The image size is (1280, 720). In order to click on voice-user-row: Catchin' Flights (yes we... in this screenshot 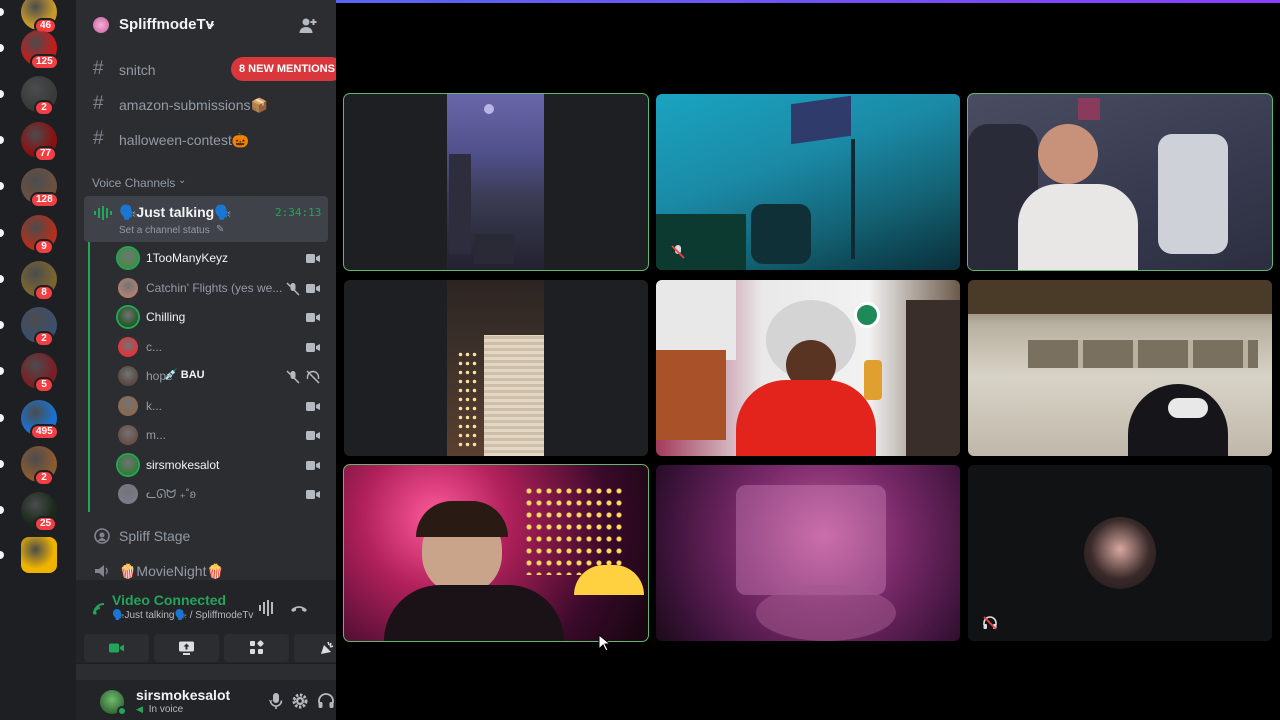, I will do `click(206, 288)`.